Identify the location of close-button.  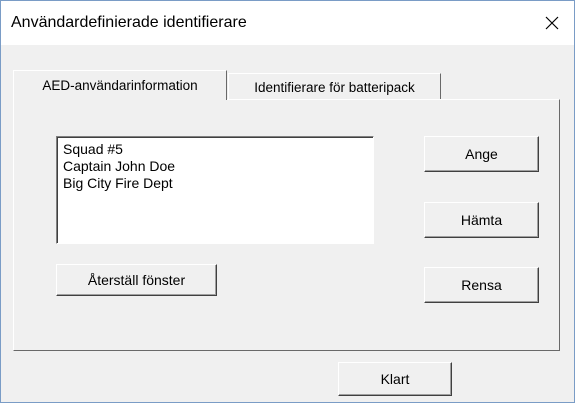
(552, 23).